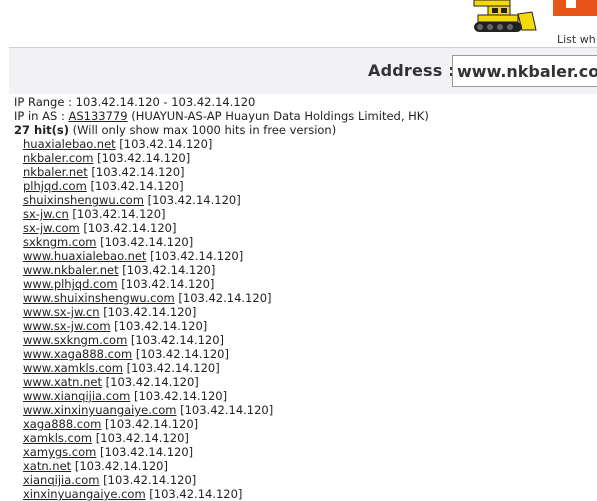 The image size is (597, 501). What do you see at coordinates (99, 410) in the screenshot?
I see `domain-link: www.xinxinyuangaiye.com` at bounding box center [99, 410].